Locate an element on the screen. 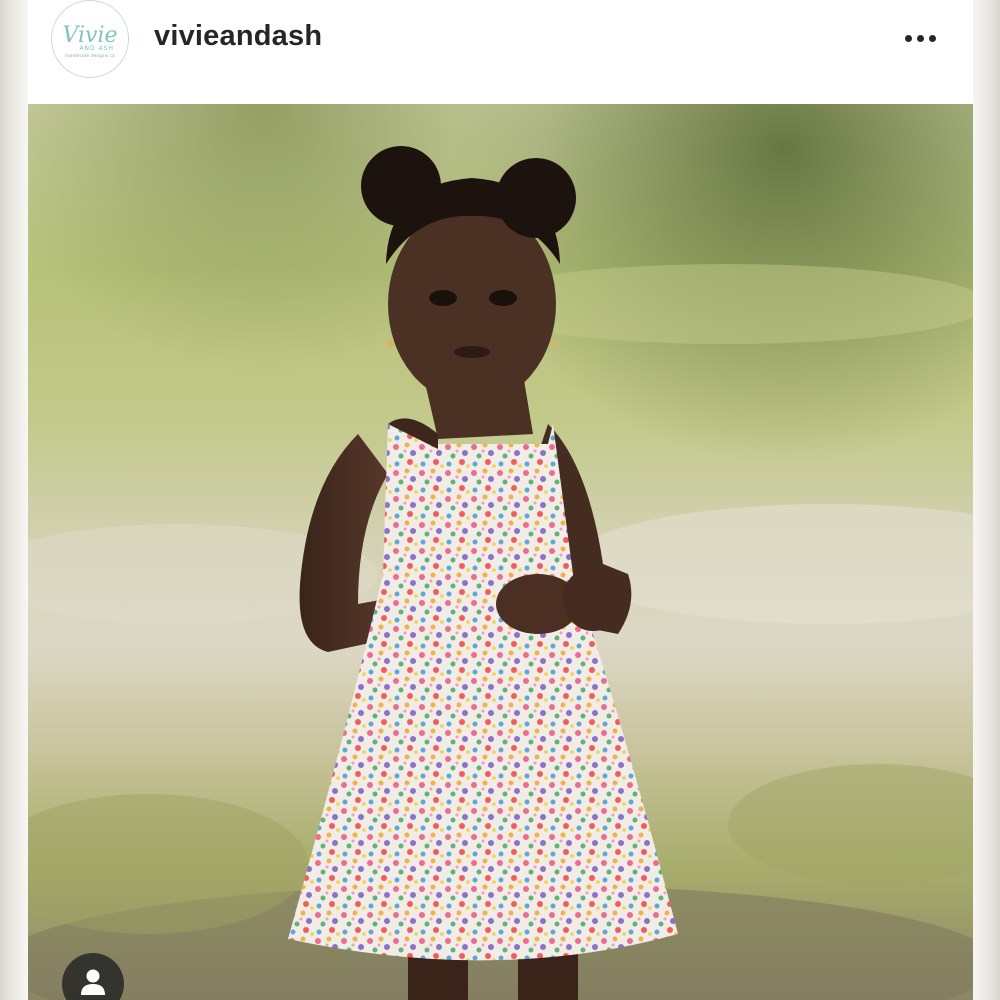 The height and width of the screenshot is (1000, 1000). more-options-button is located at coordinates (920, 38).